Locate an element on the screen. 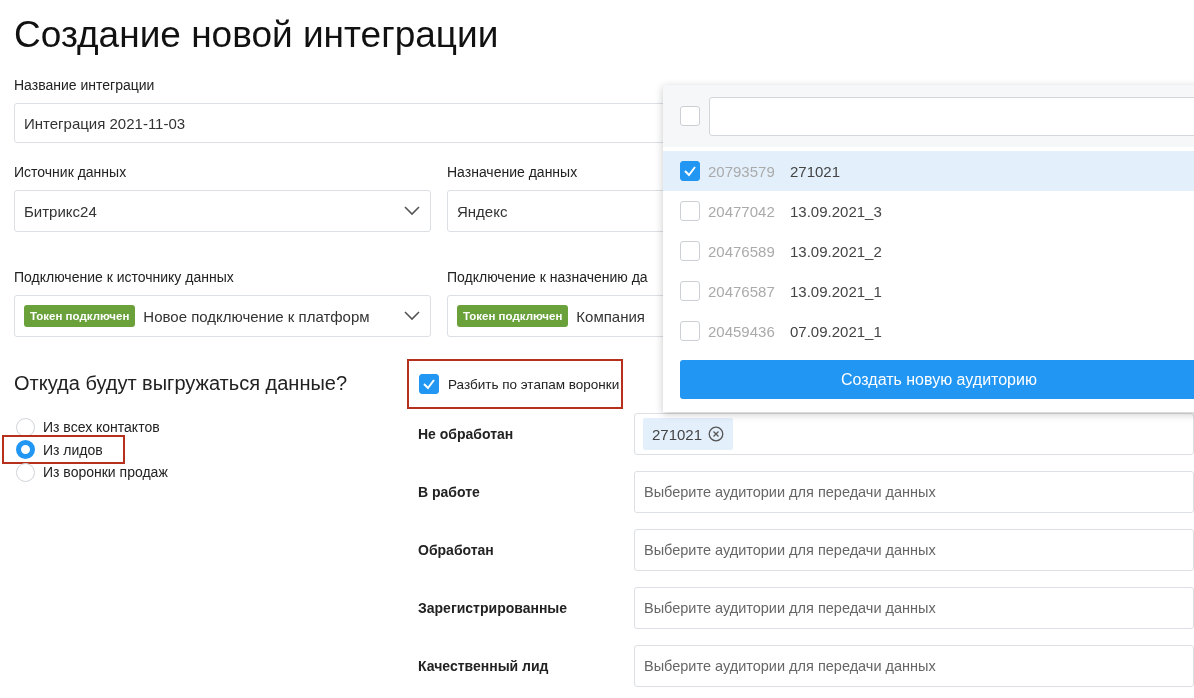  select-field: Токен подключен Новое подключение к платформ is located at coordinates (222, 316).